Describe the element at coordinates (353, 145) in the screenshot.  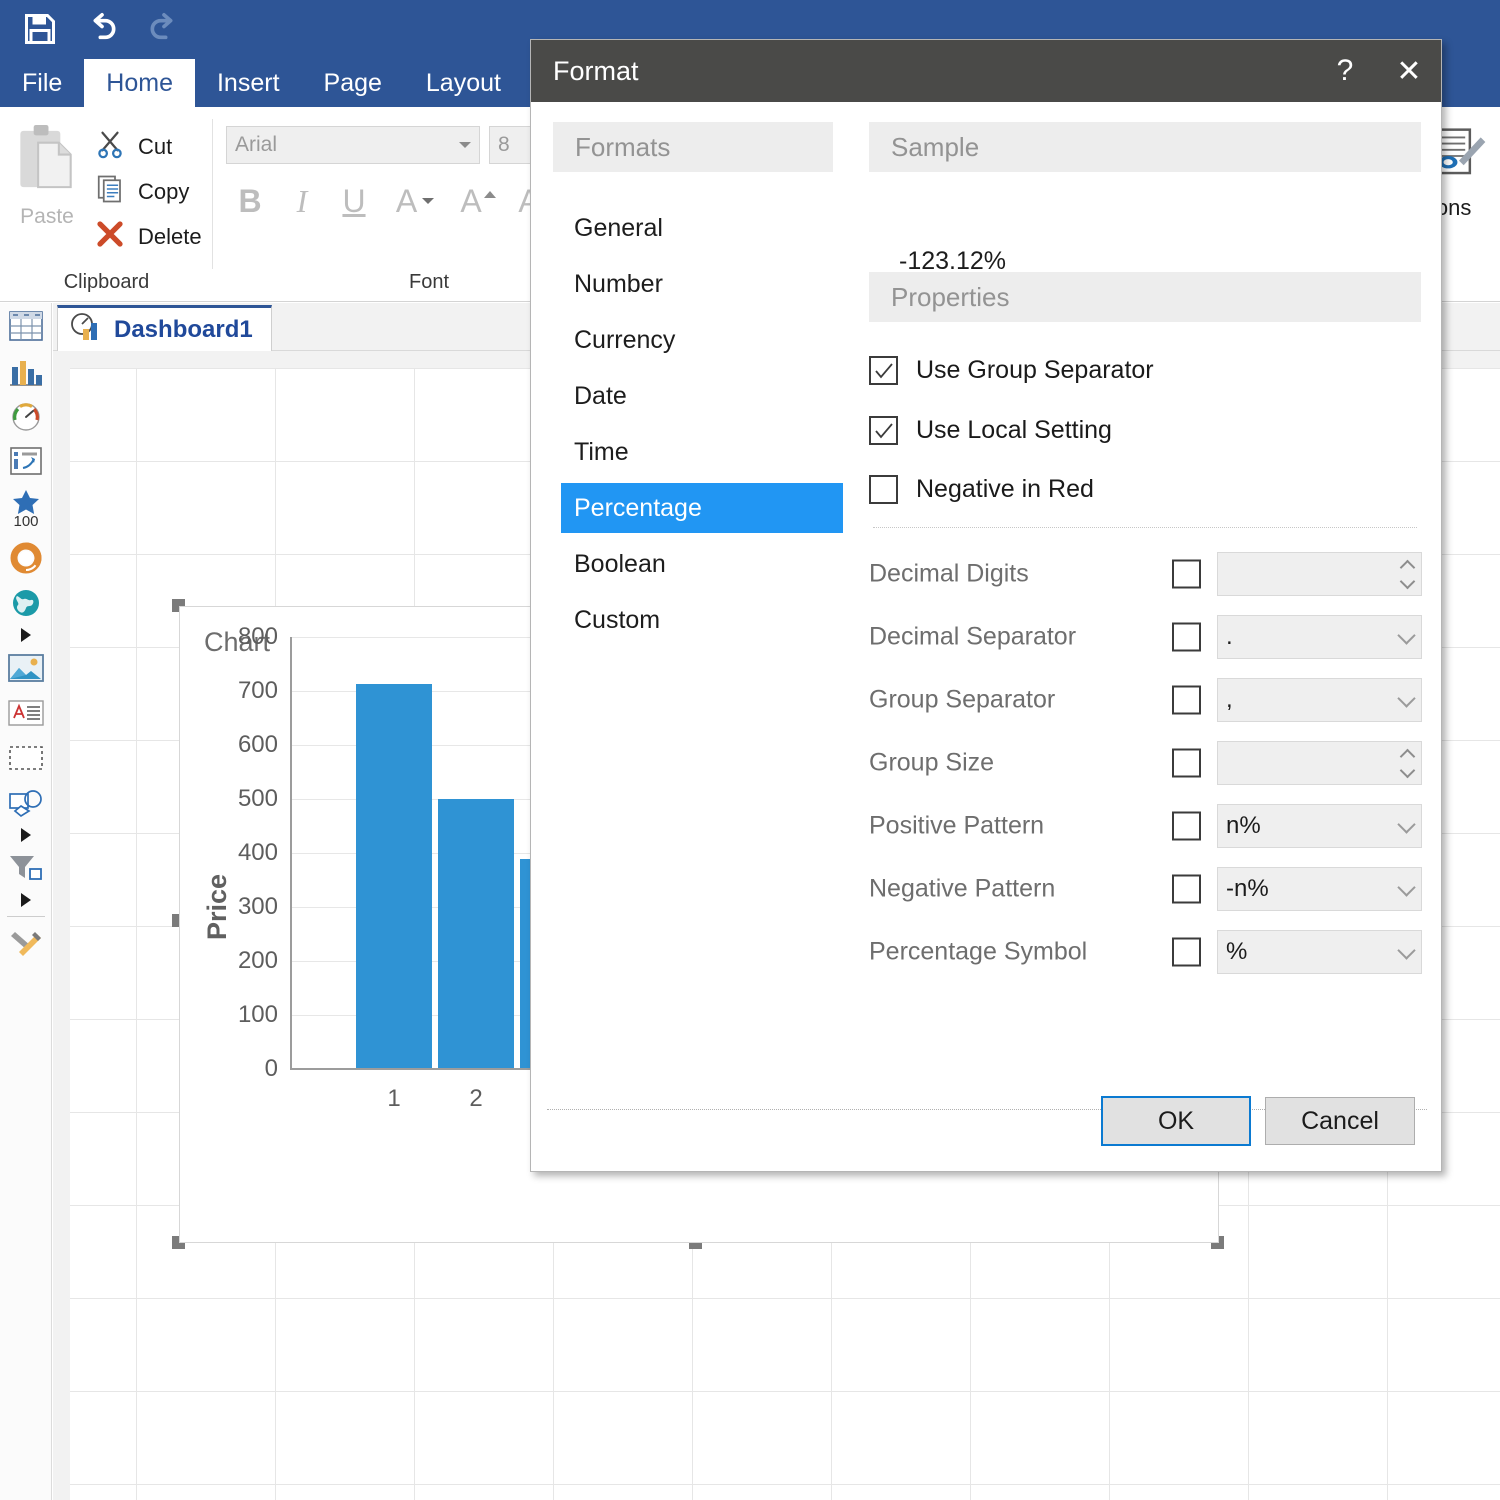
I see `font-name-input: Arial` at that location.